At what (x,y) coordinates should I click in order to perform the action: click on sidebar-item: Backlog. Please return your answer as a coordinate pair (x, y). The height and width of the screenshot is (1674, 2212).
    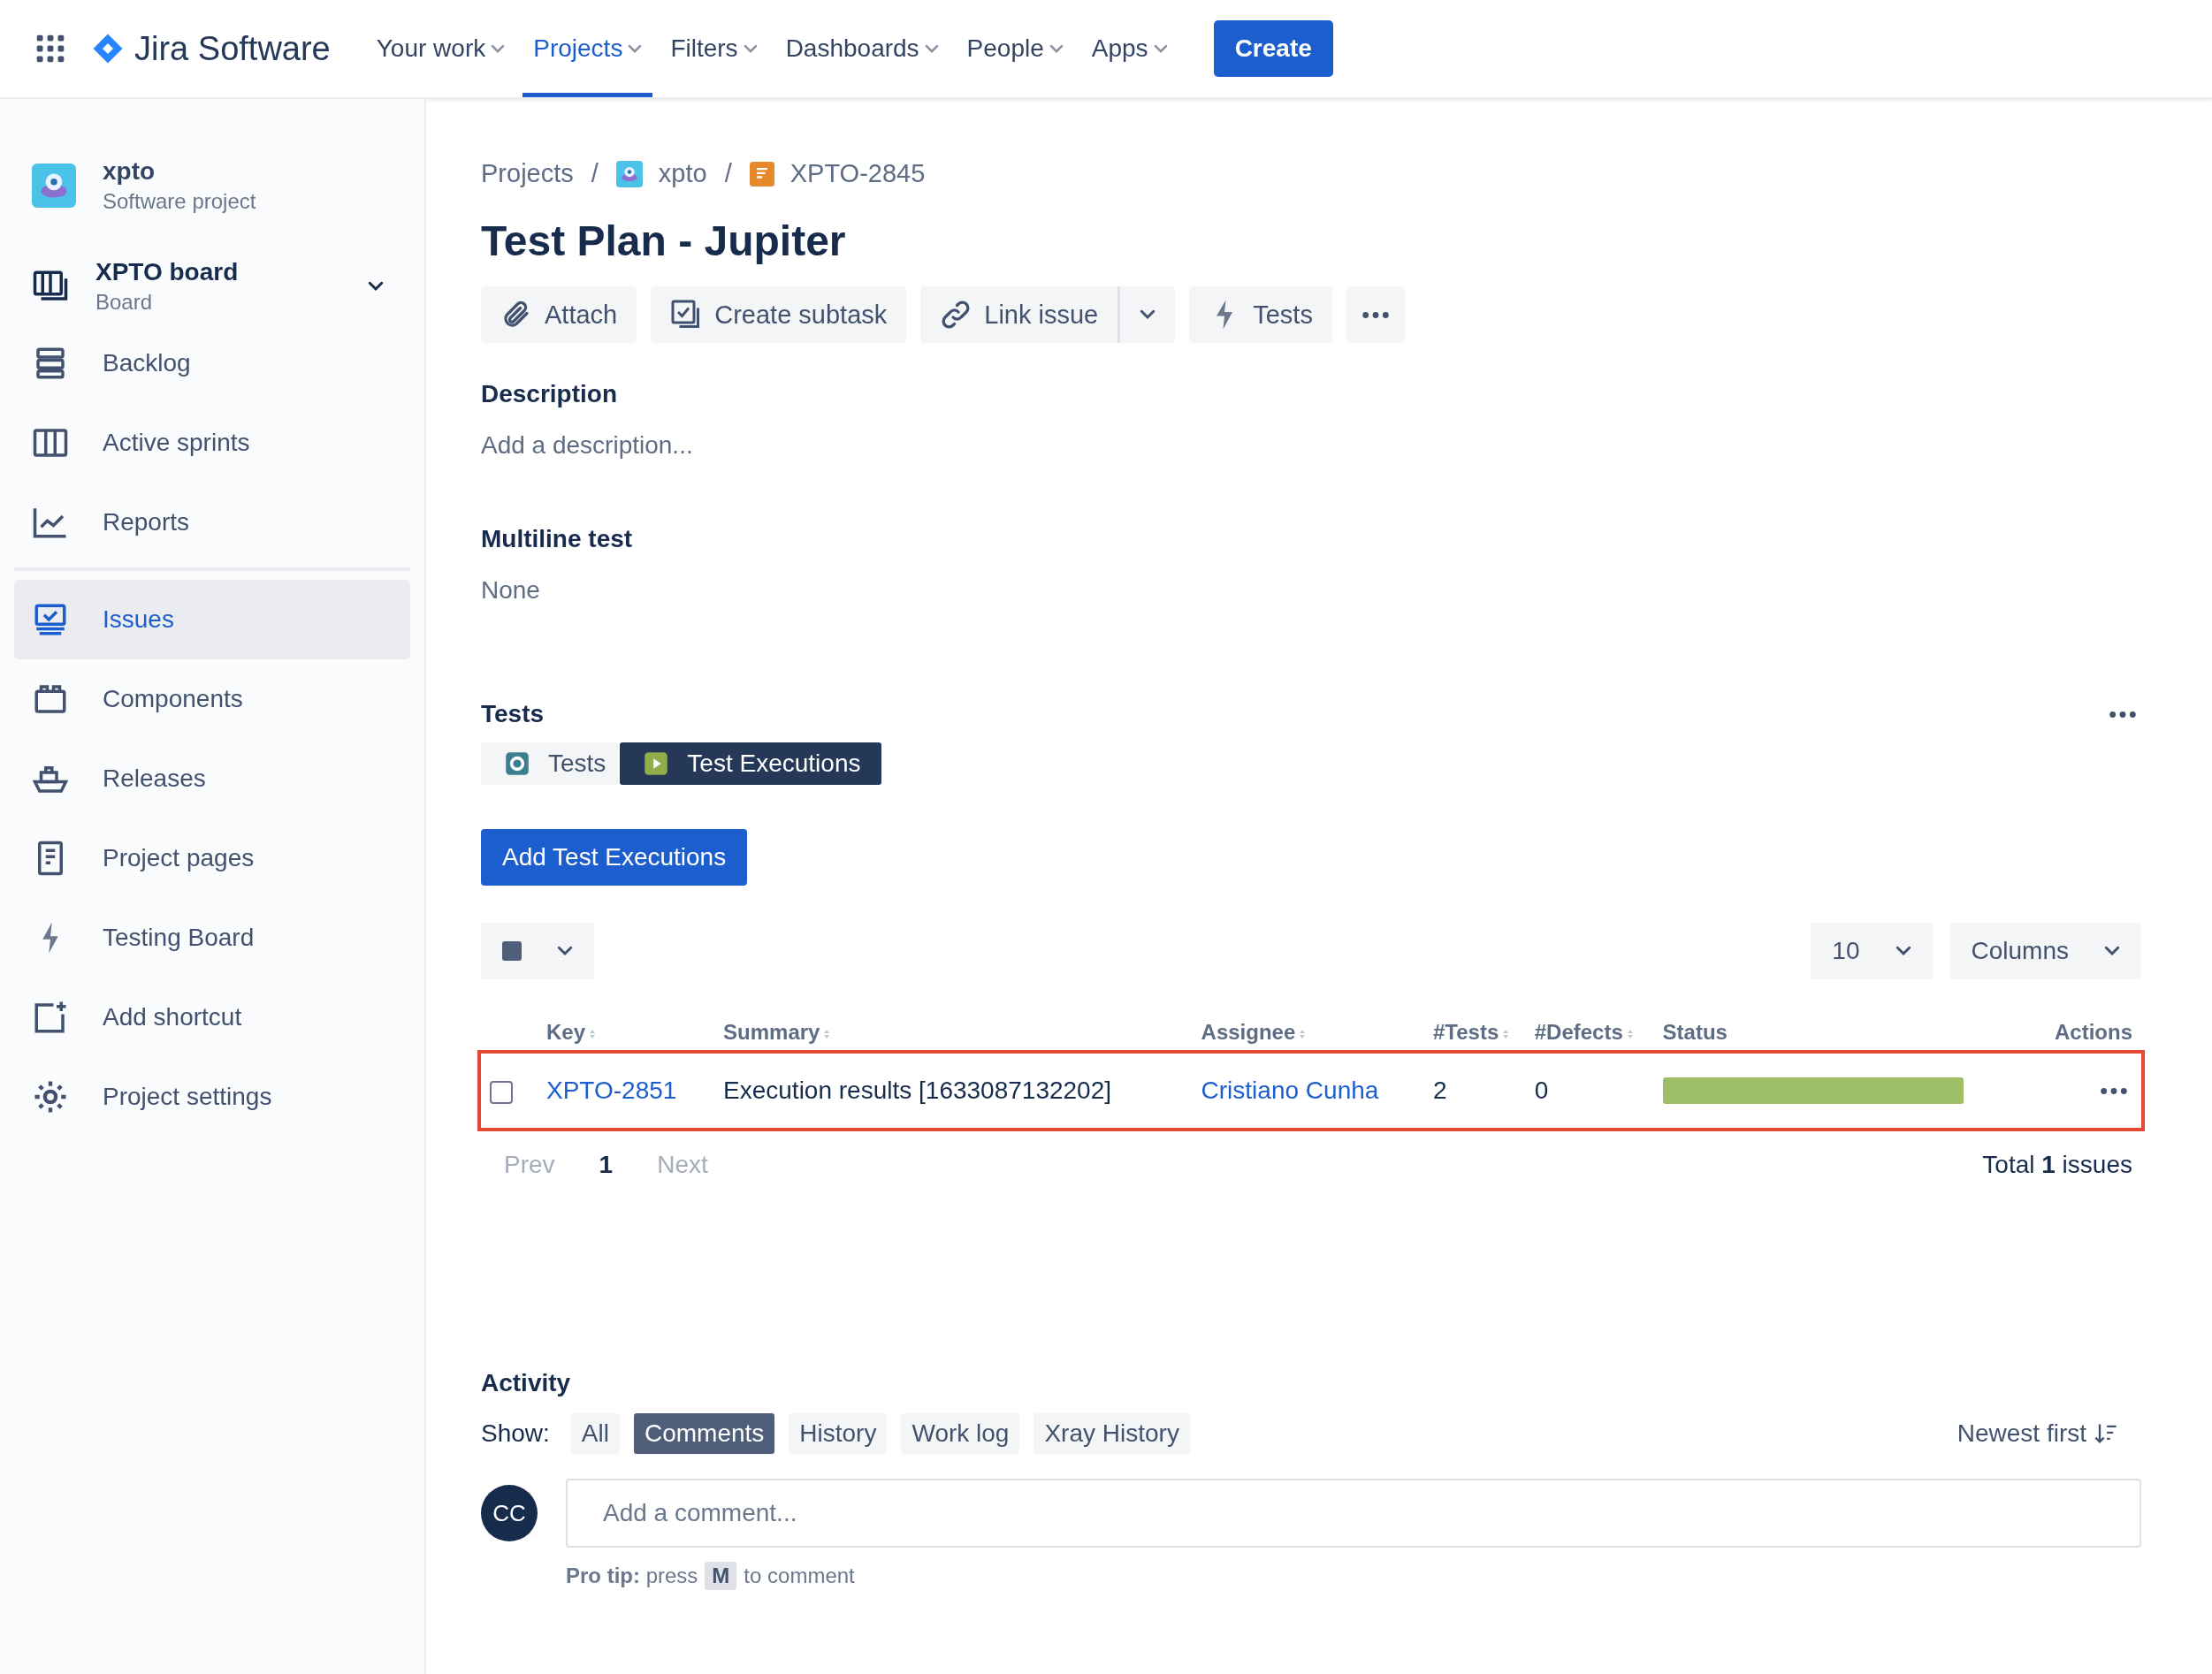
    Looking at the image, I should click on (212, 363).